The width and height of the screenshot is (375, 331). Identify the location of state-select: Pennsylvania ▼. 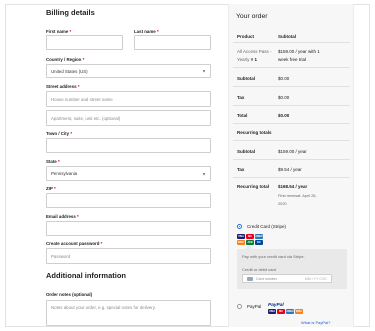
(128, 173).